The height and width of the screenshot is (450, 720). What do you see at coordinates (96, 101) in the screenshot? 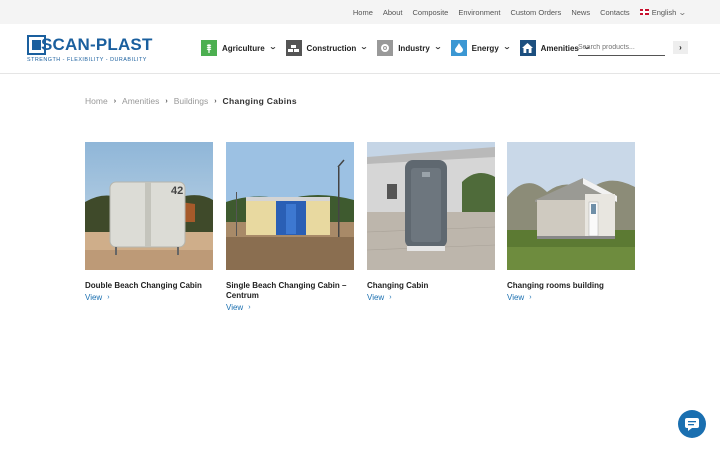
I see `breadcrumb-home: Home` at bounding box center [96, 101].